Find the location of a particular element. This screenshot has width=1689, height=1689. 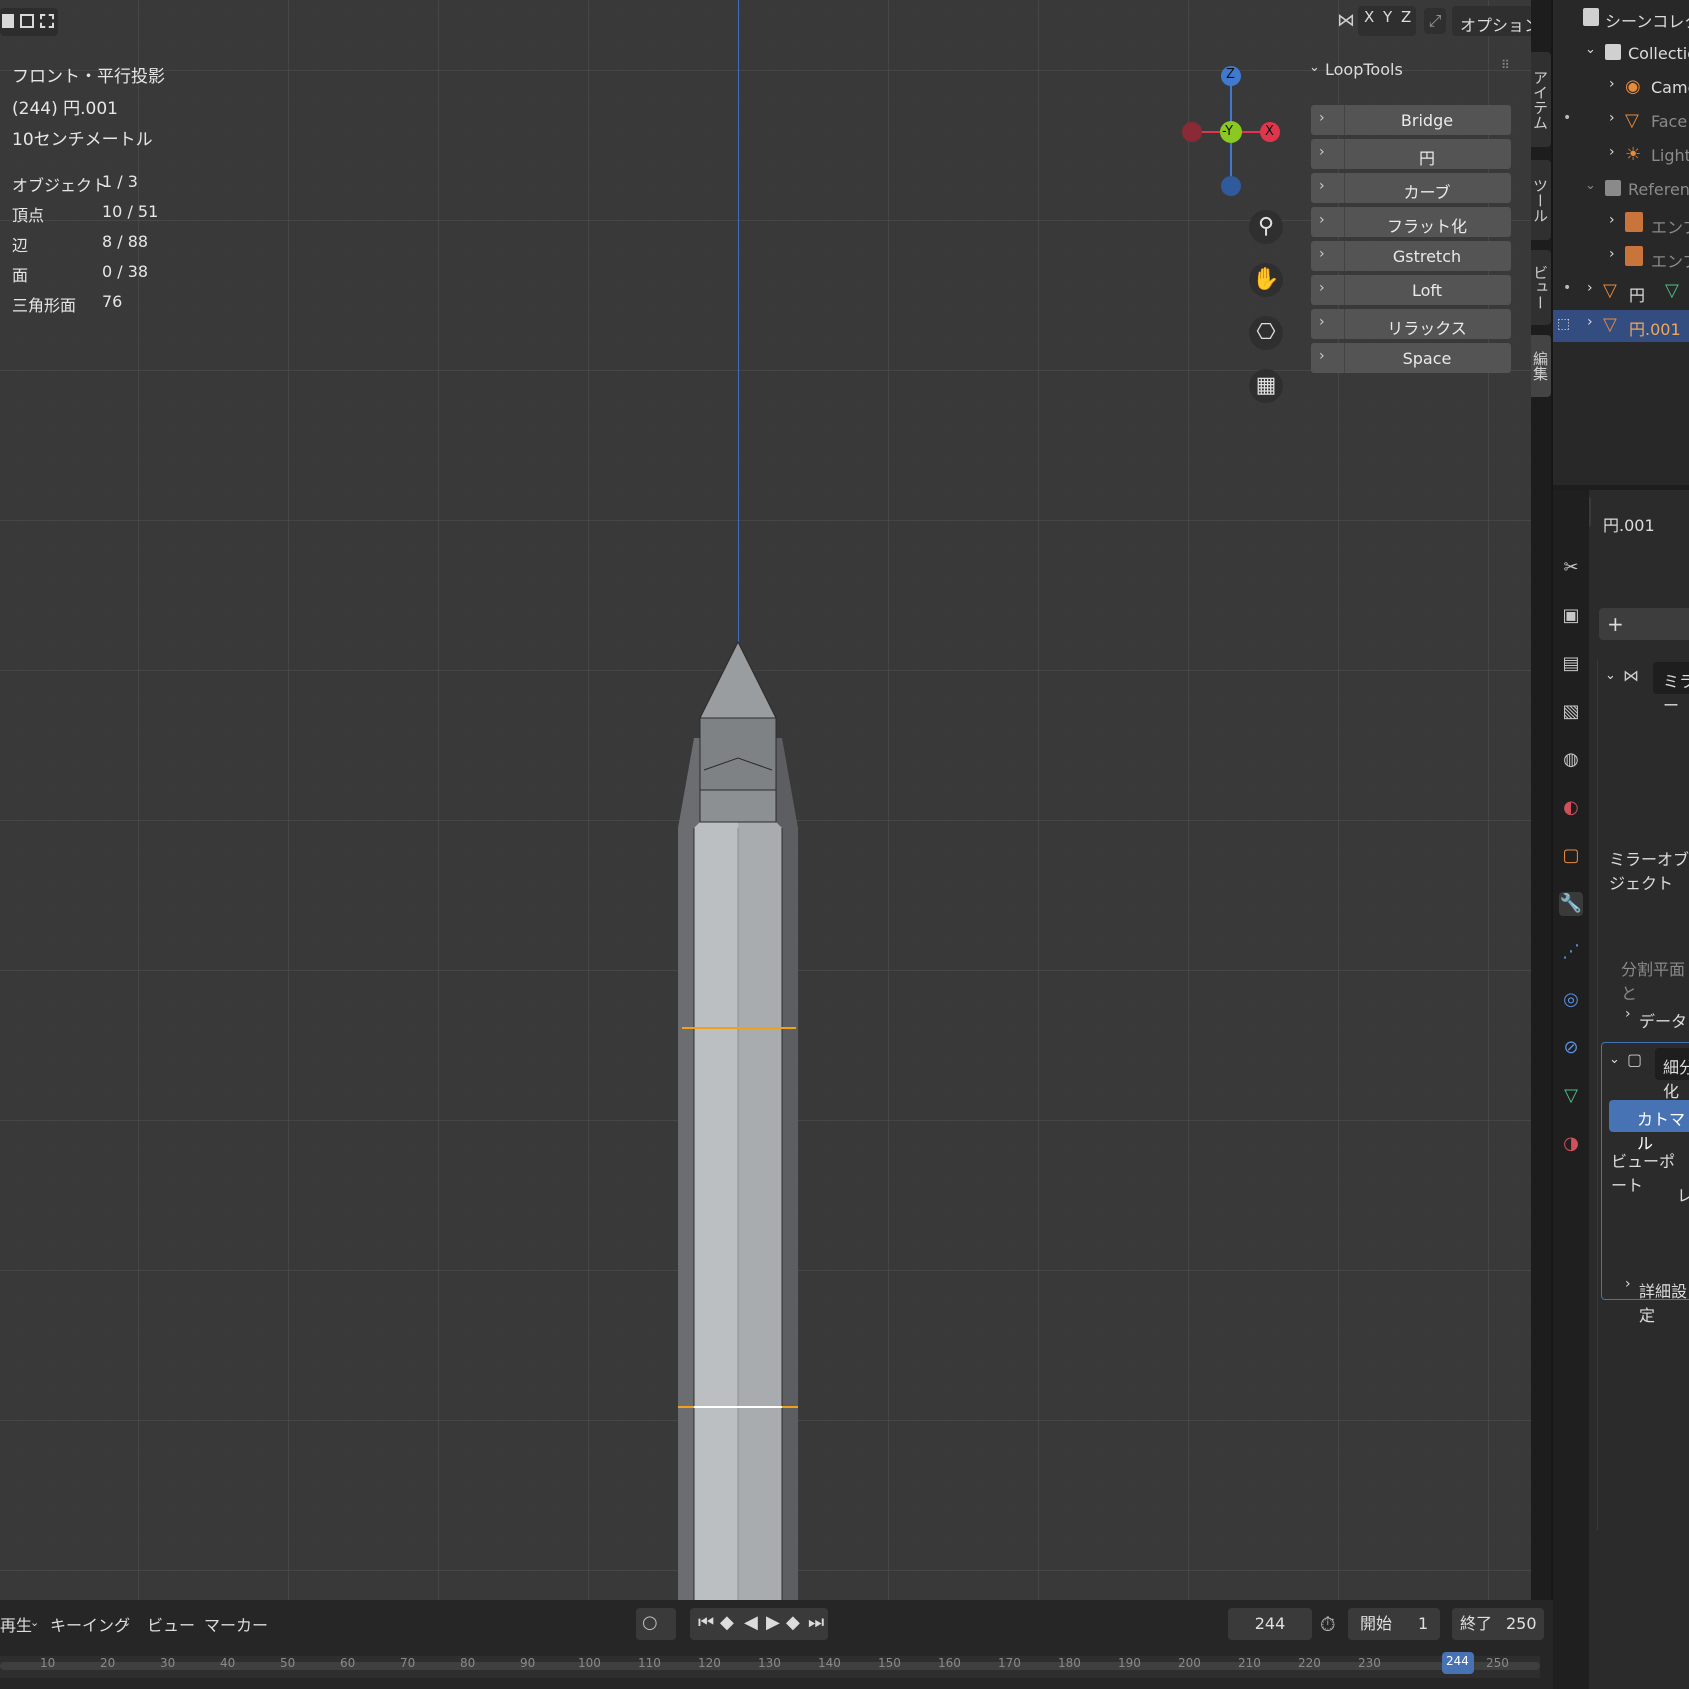

object-properties-icon: ▢ is located at coordinates (1571, 856).